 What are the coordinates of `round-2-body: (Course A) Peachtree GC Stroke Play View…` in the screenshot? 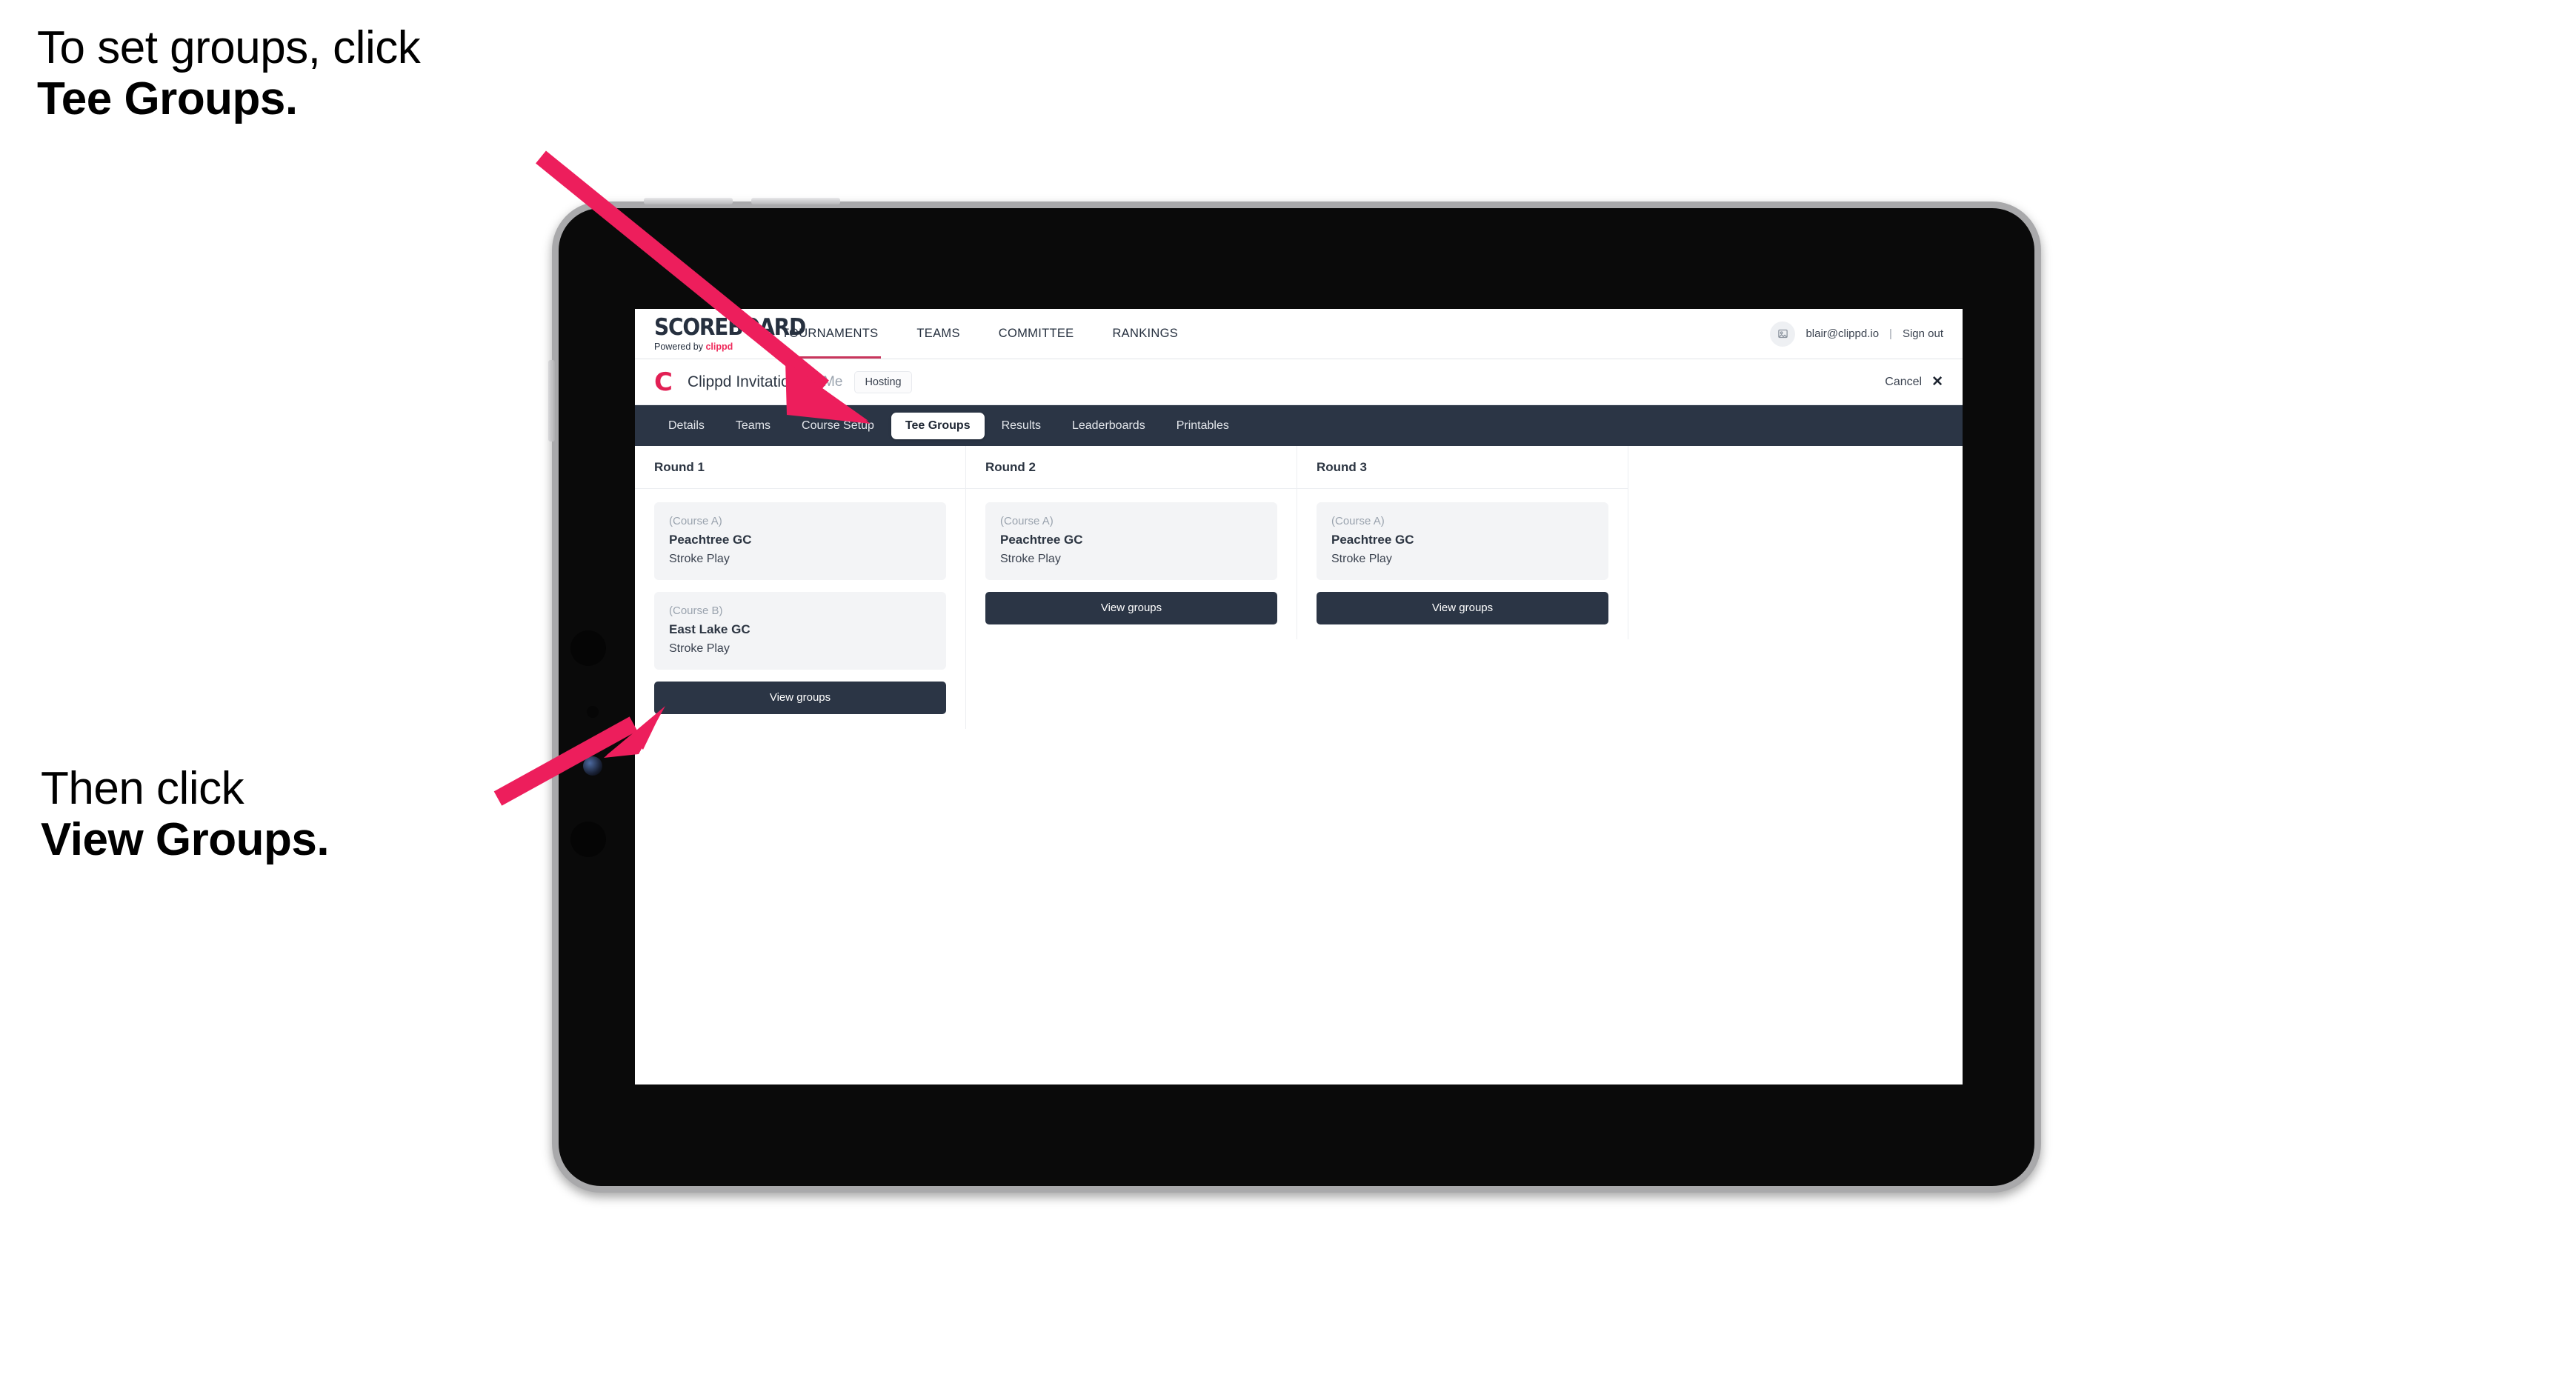 It's located at (1131, 556).